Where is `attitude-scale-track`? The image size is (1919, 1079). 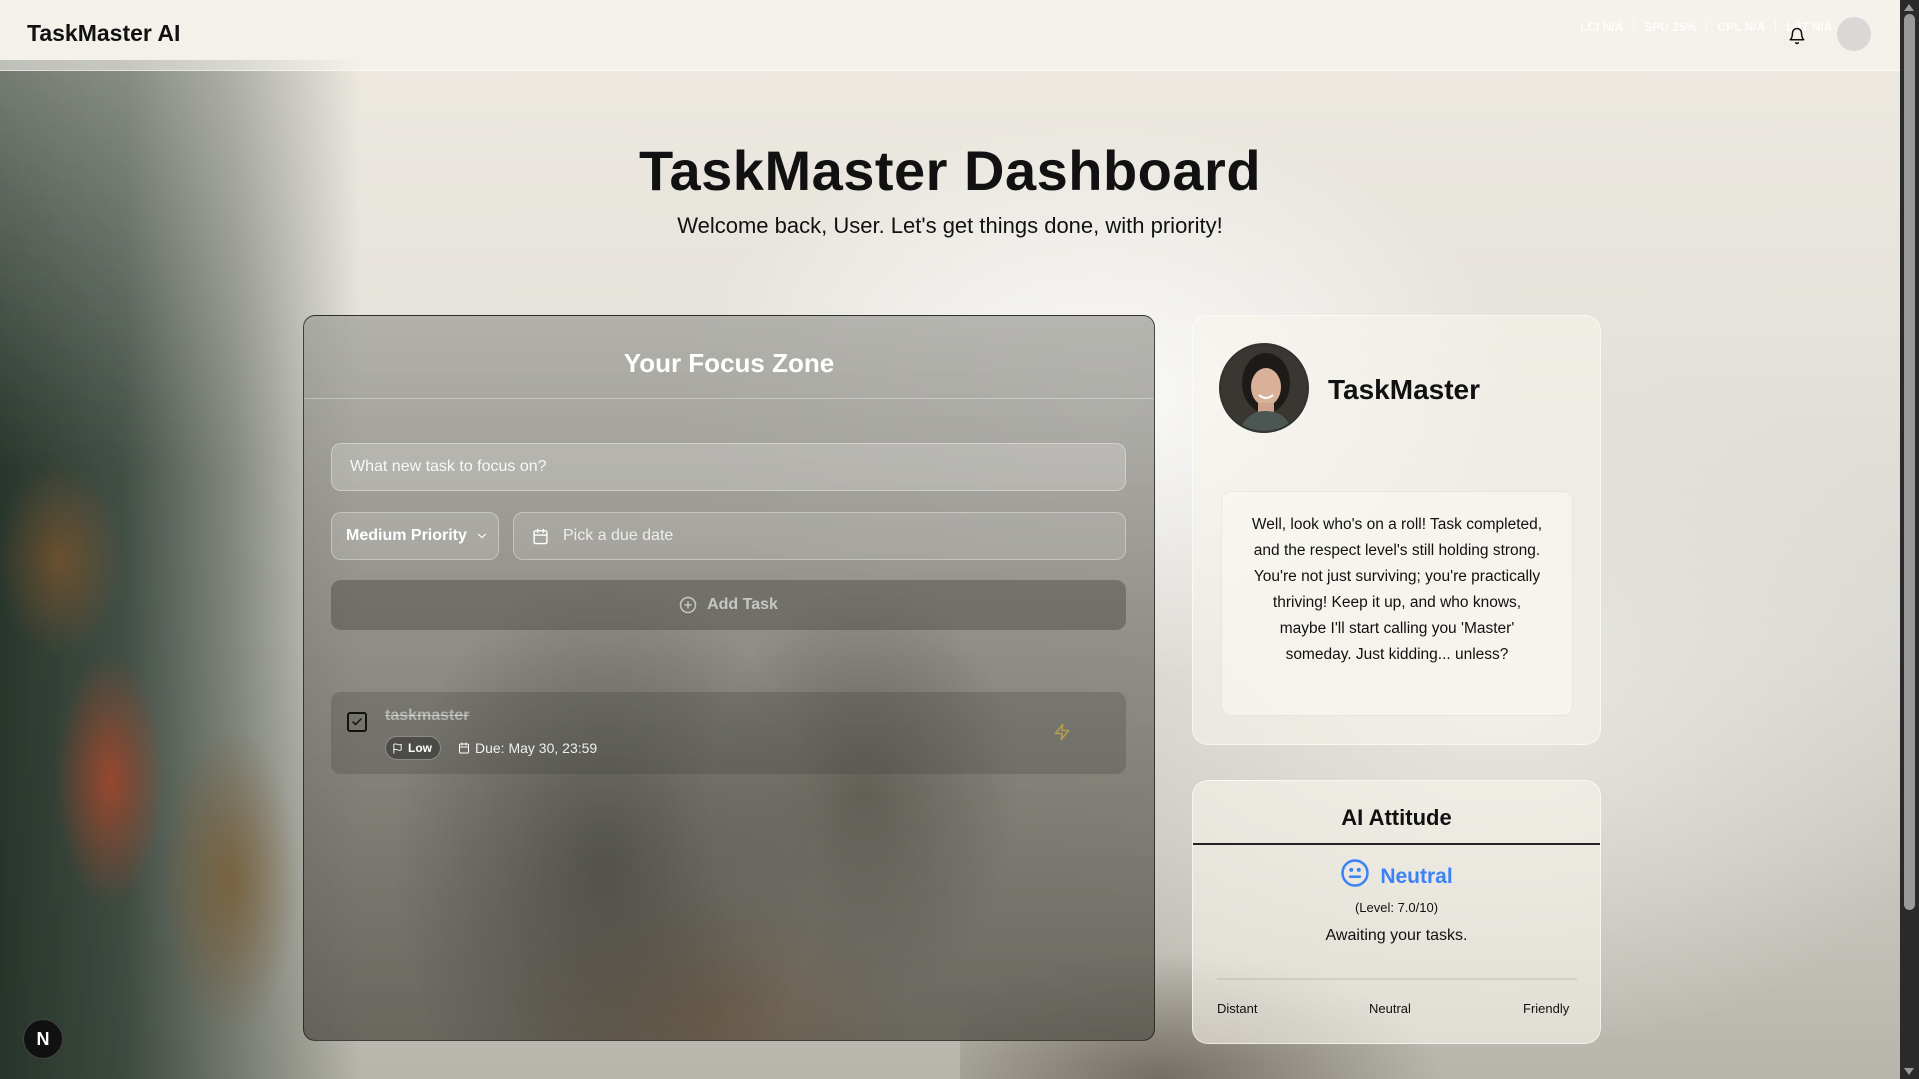
attitude-scale-track is located at coordinates (1397, 979).